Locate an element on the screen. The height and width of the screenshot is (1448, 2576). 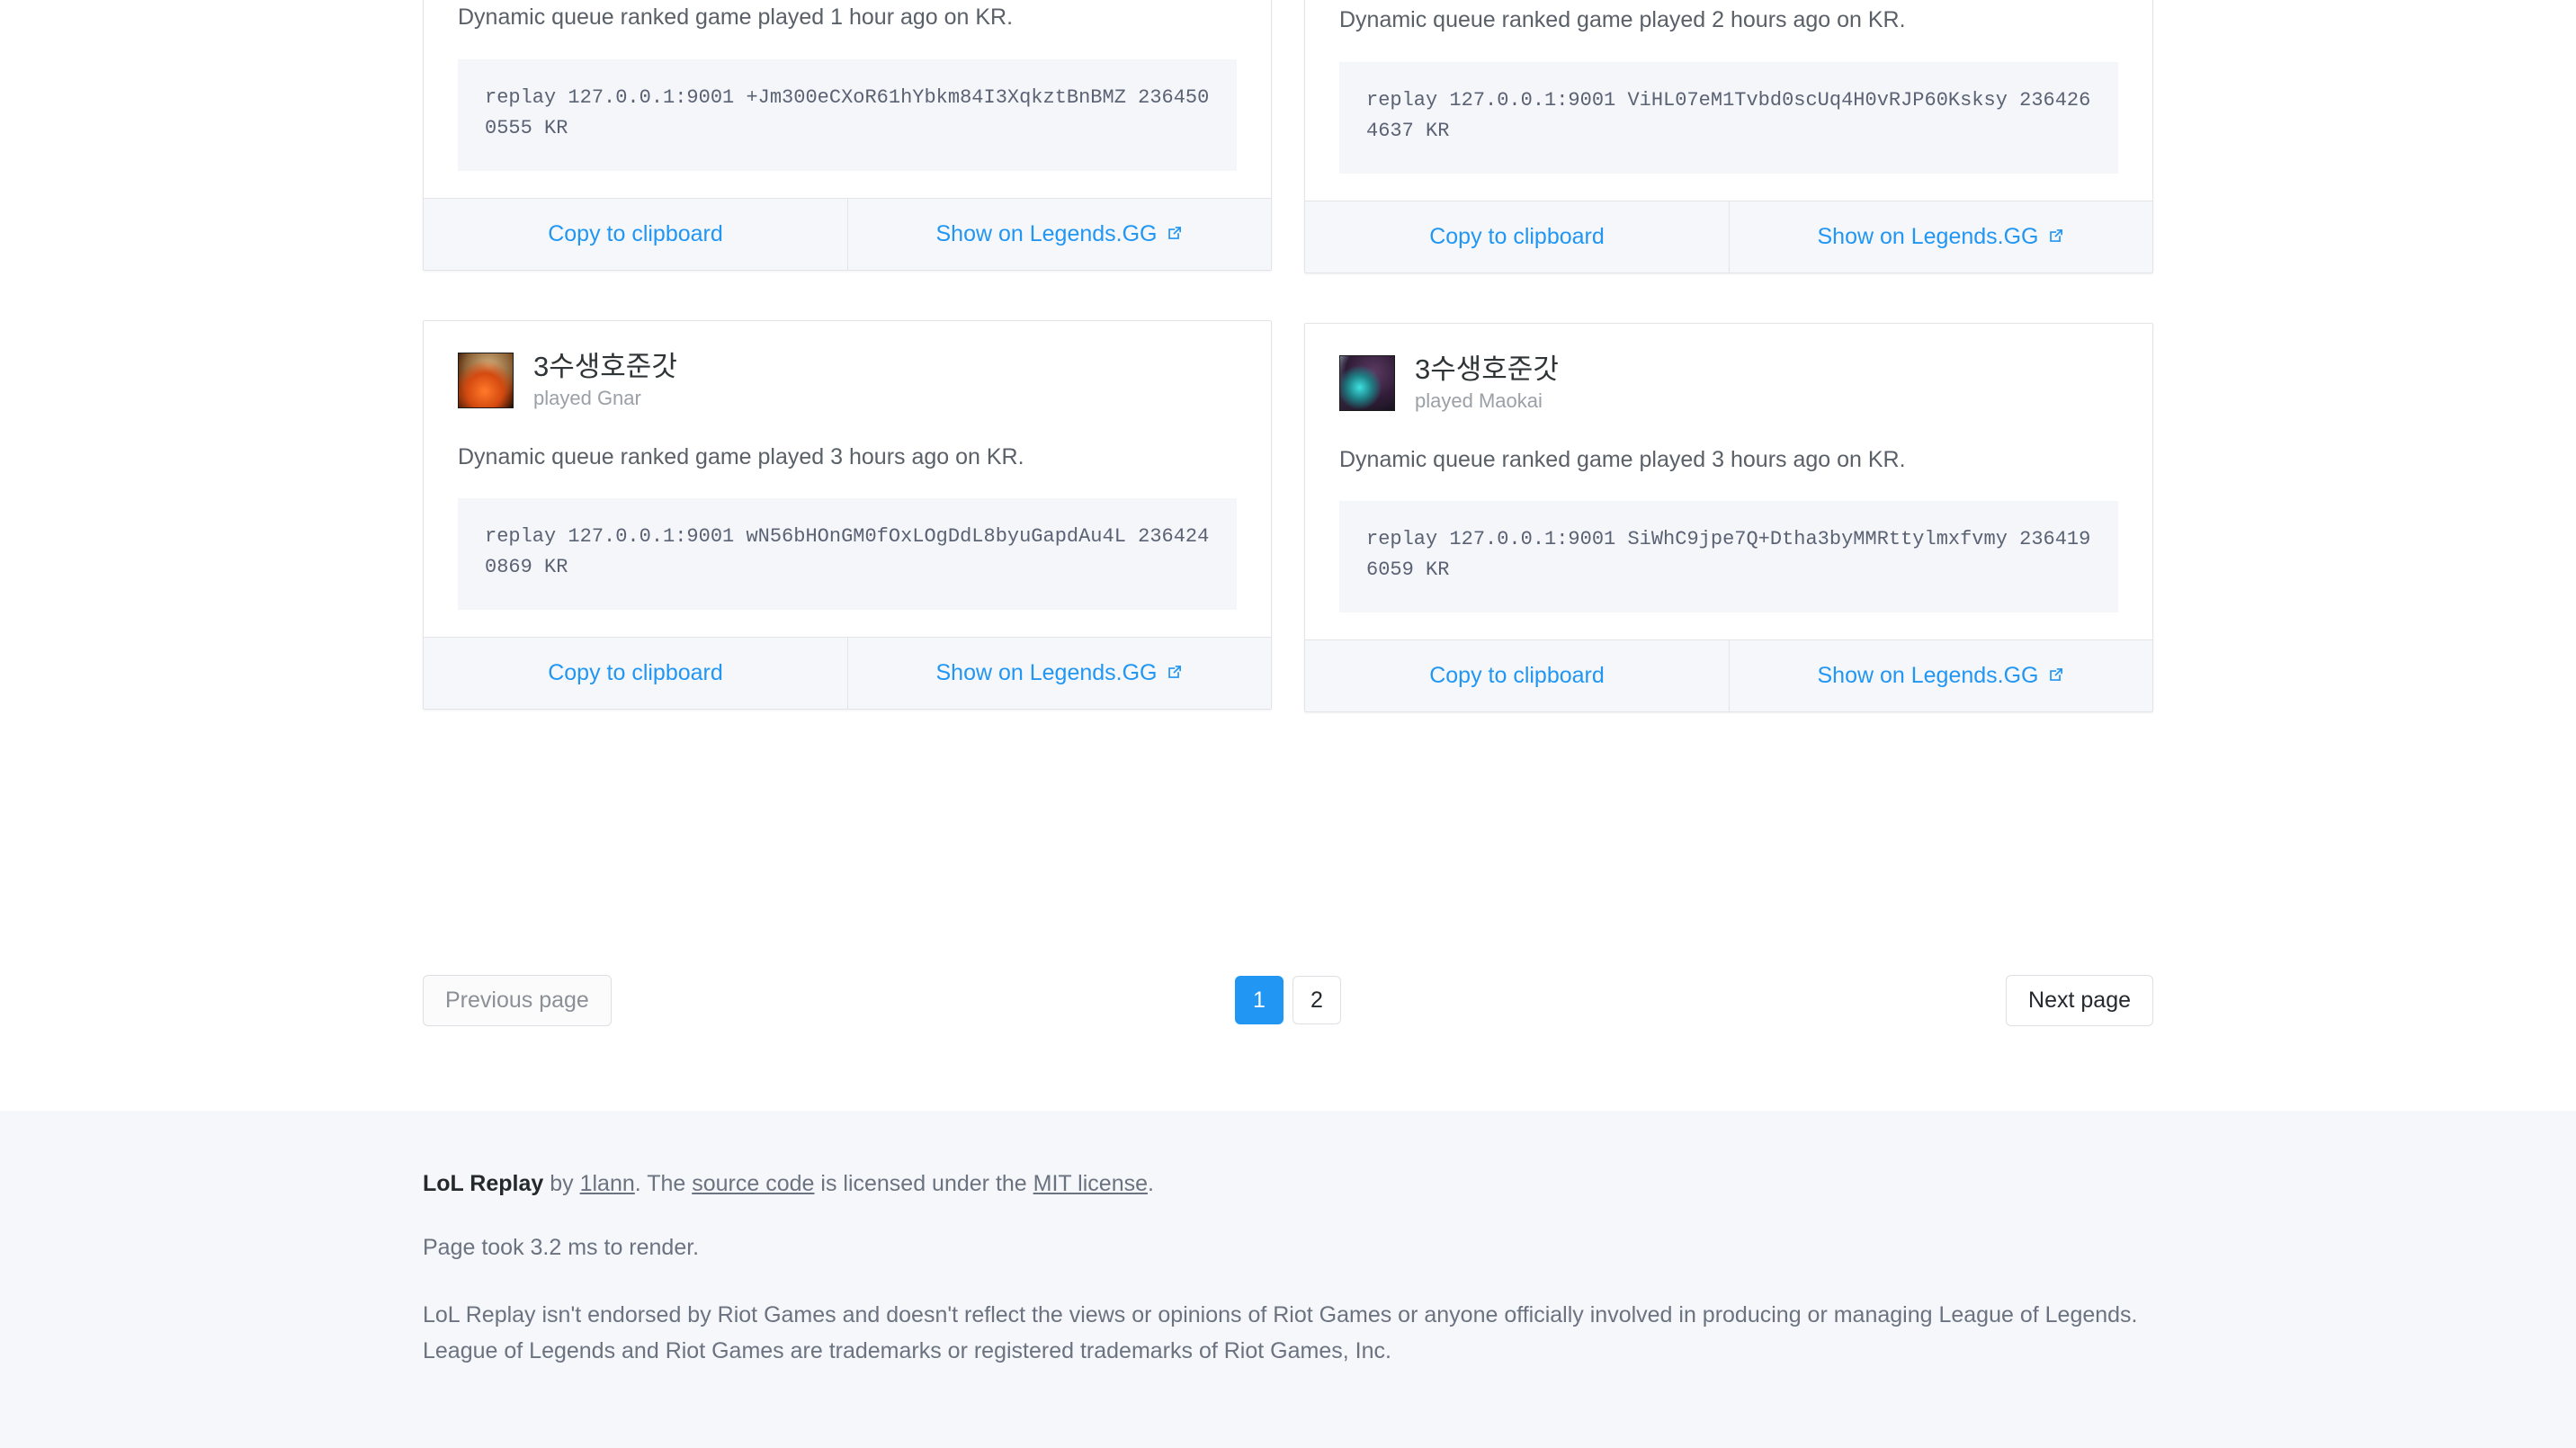
page-number-2: 2 is located at coordinates (1316, 1000).